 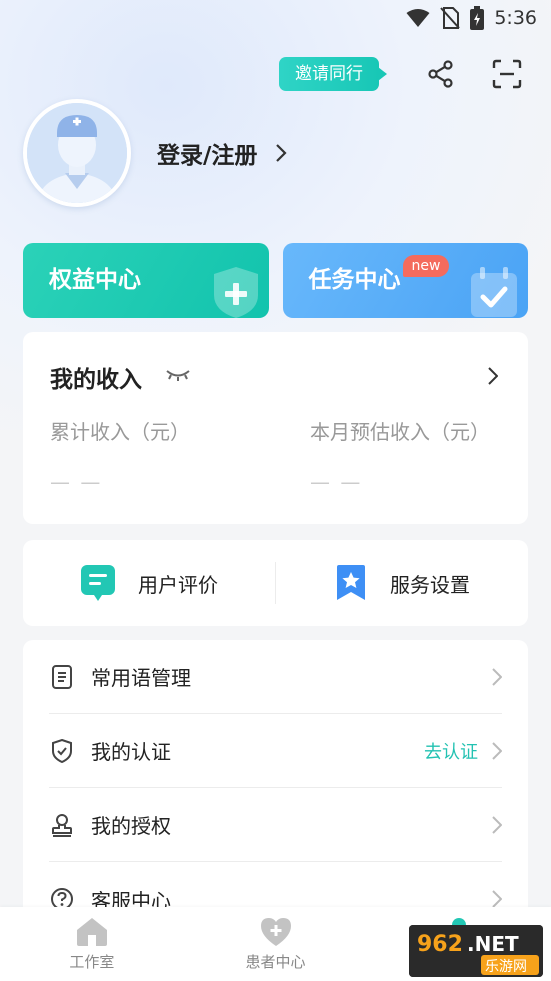 What do you see at coordinates (494, 292) in the screenshot?
I see `calendar-check-icon` at bounding box center [494, 292].